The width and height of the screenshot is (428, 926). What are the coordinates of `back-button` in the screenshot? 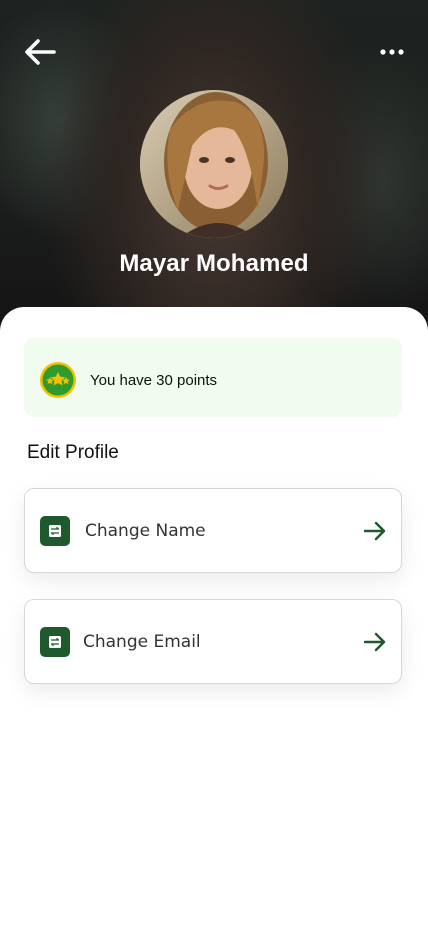 It's located at (40, 52).